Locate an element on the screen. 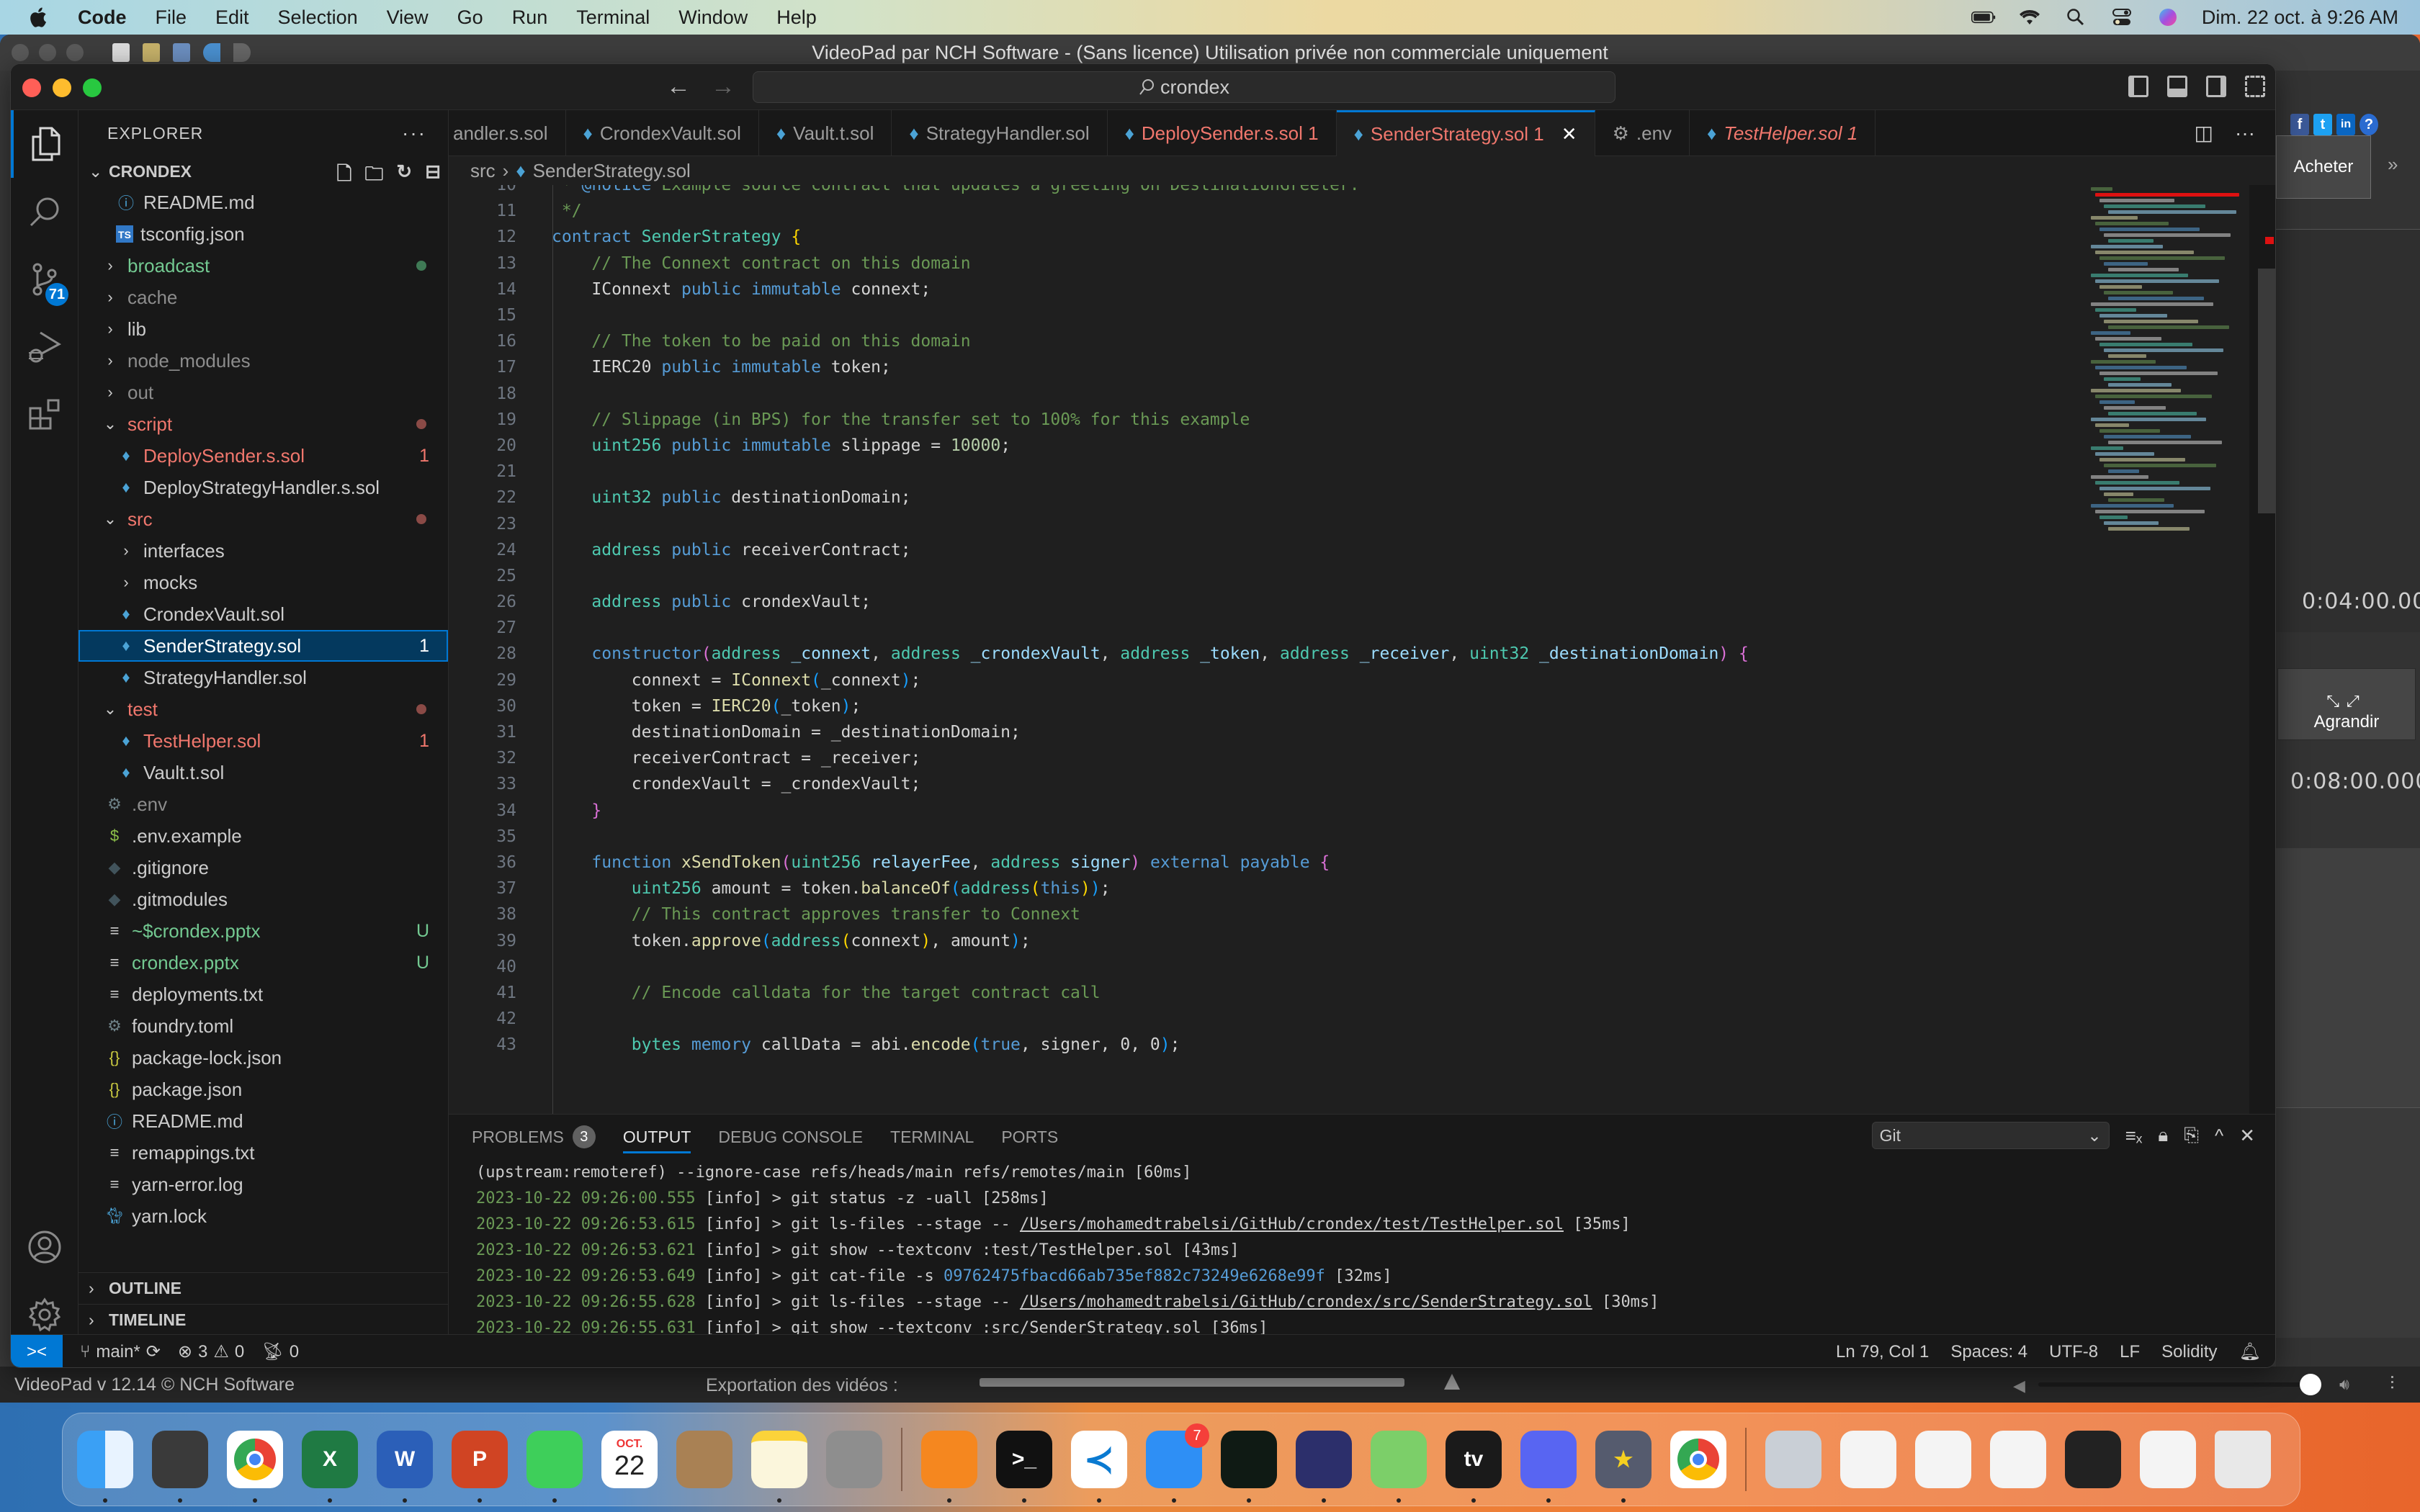 This screenshot has width=2420, height=1512. tree-item: ≡ deployments.txt is located at coordinates (263, 994).